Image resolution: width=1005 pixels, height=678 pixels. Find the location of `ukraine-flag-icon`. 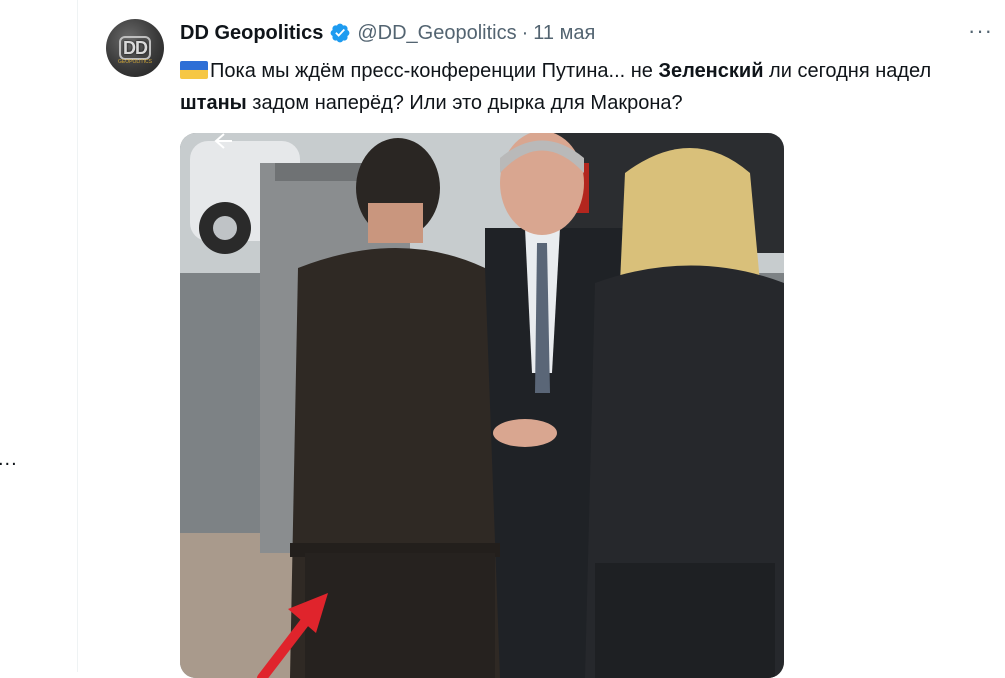

ukraine-flag-icon is located at coordinates (194, 70).